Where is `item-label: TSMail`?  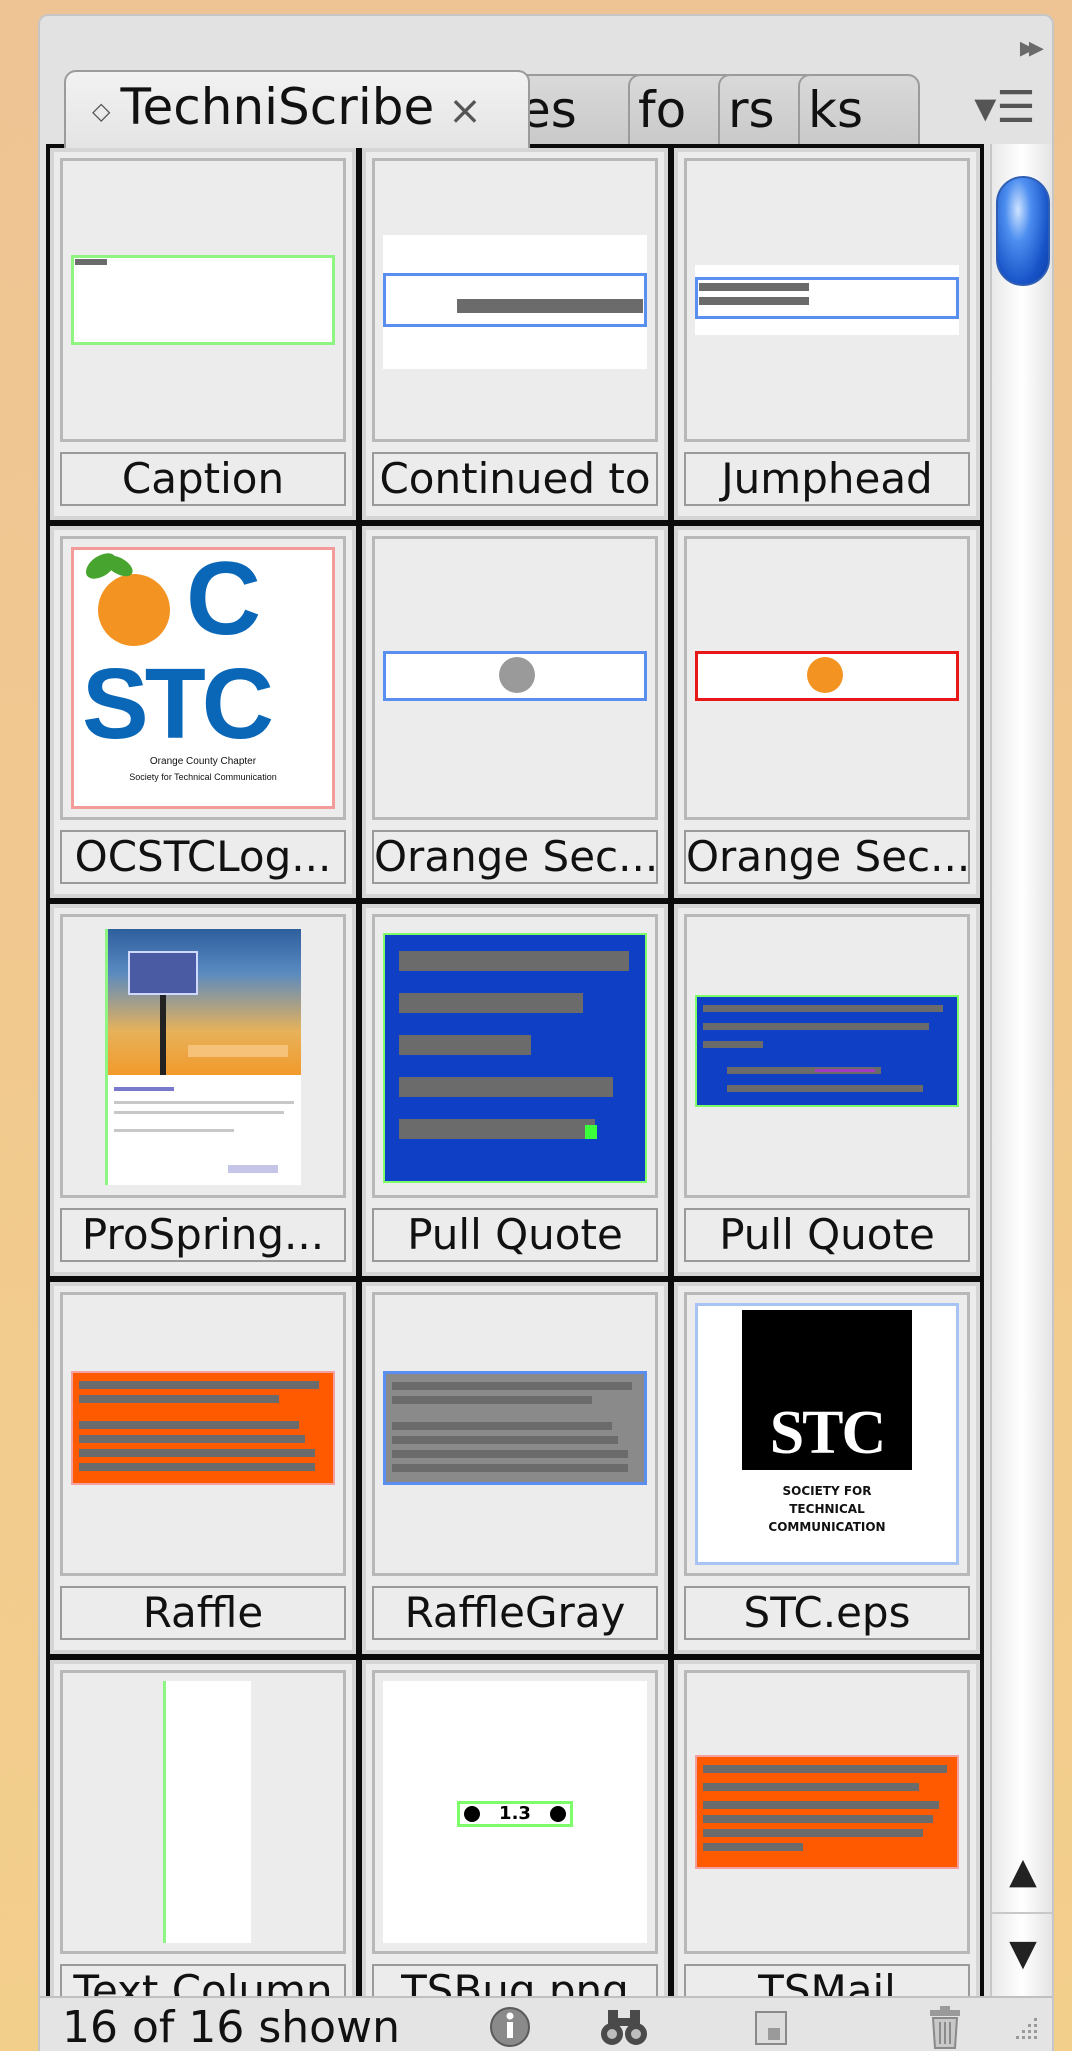
item-label: TSMail is located at coordinates (827, 1980).